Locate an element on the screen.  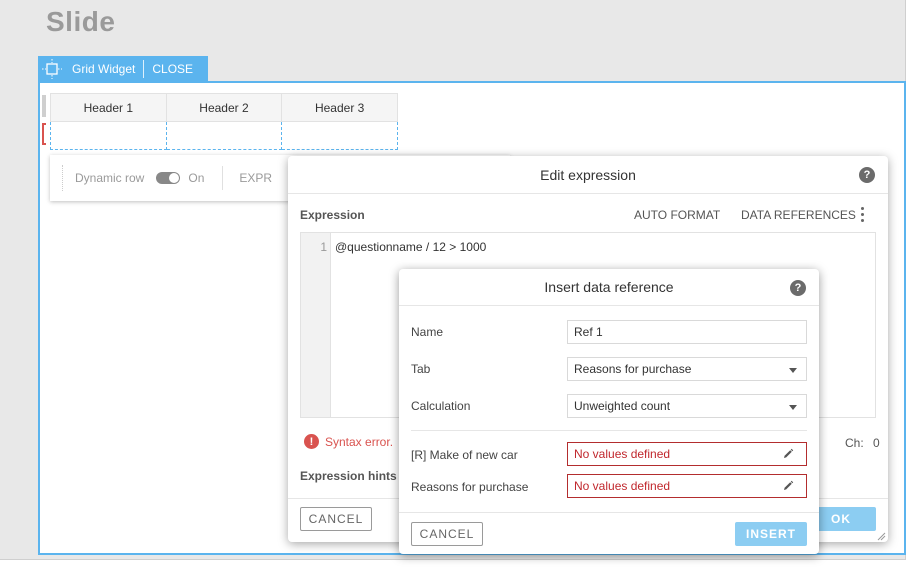
table-row is located at coordinates (224, 135).